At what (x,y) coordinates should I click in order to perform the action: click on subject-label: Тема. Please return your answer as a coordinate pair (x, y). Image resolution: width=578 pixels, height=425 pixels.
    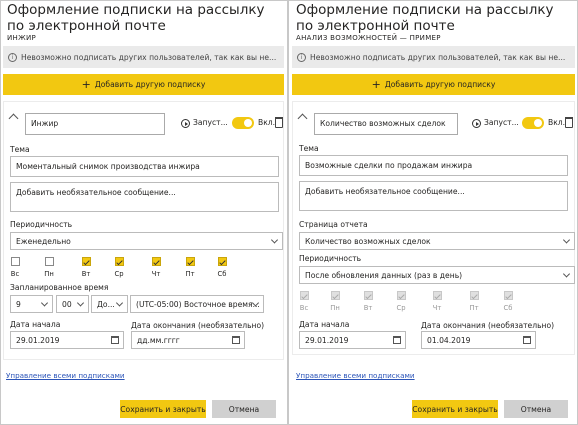
    Looking at the image, I should click on (20, 149).